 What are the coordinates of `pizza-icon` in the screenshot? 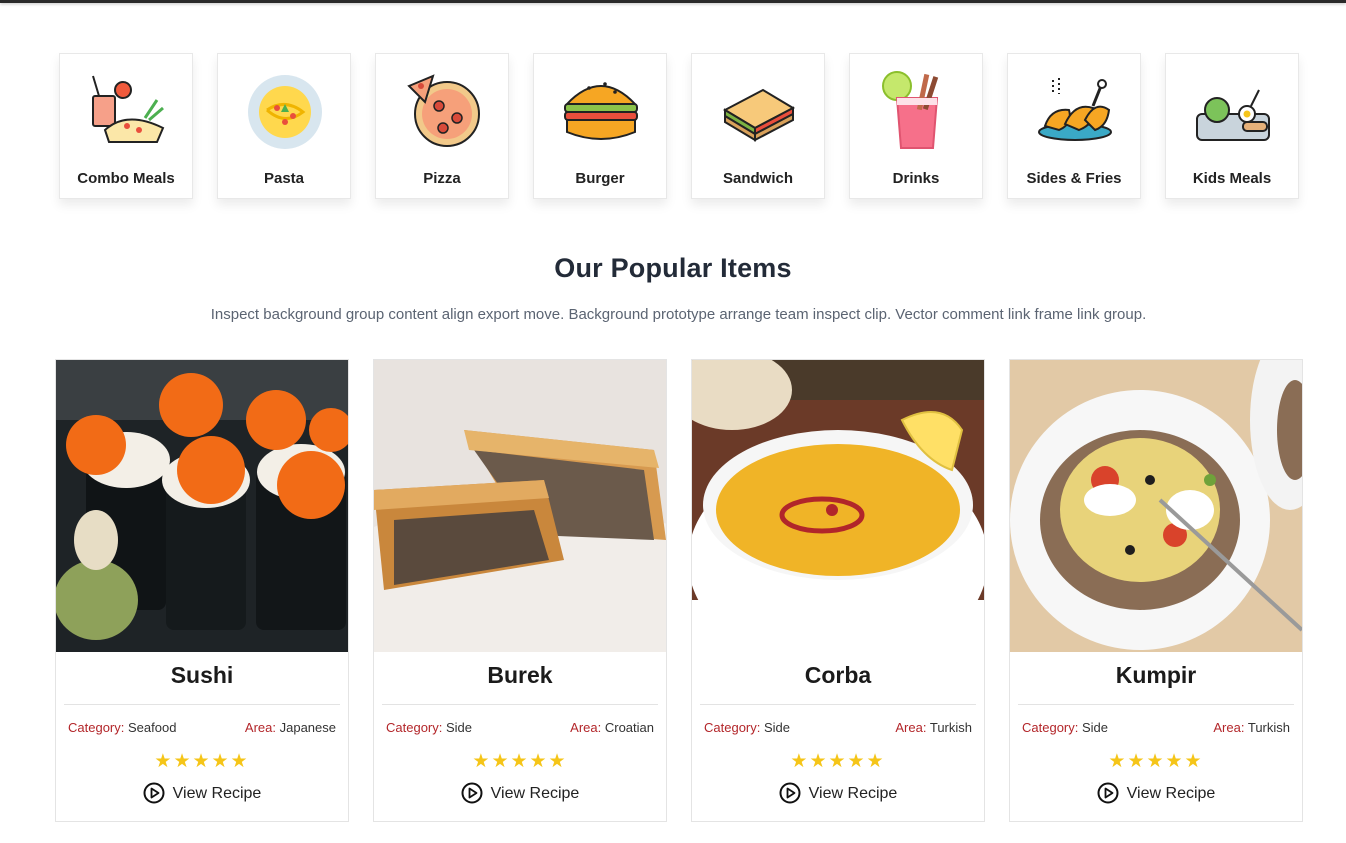 It's located at (443, 110).